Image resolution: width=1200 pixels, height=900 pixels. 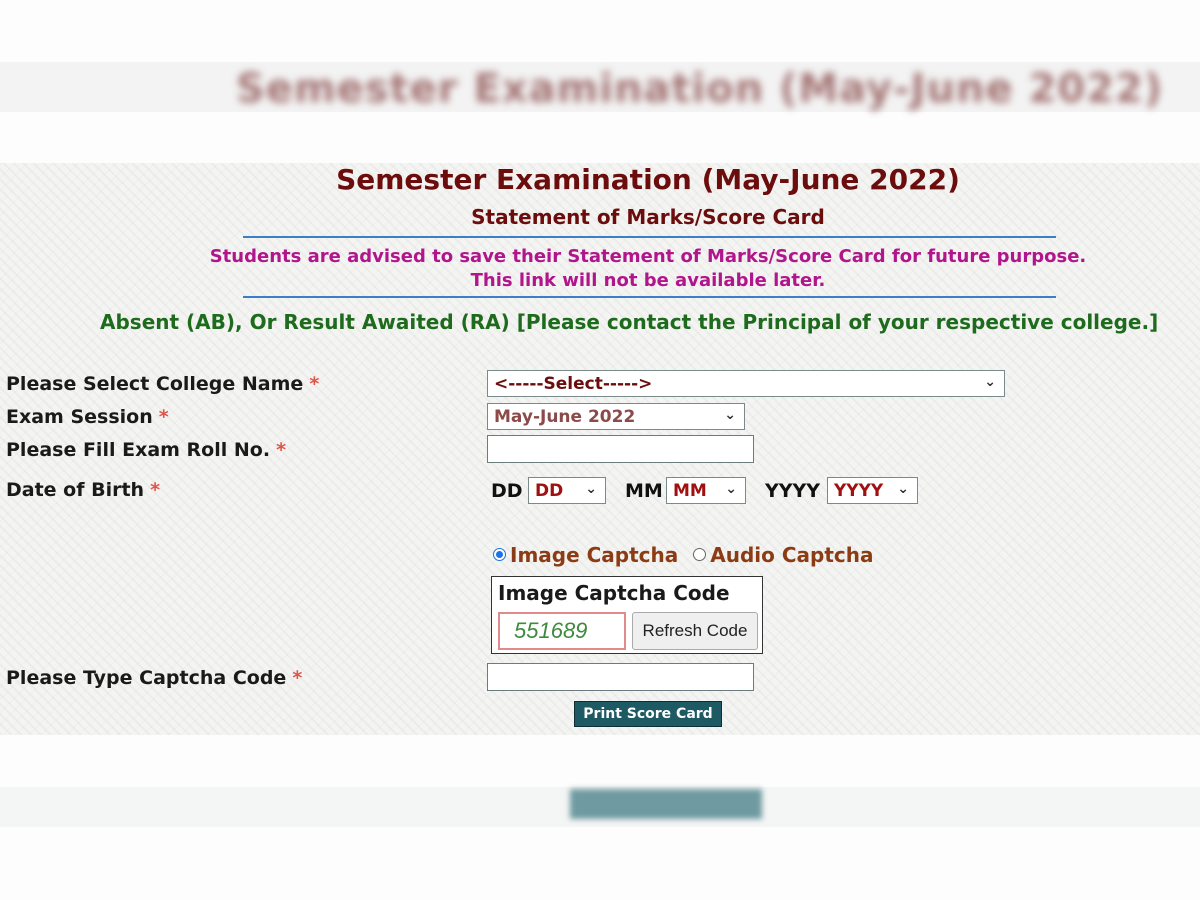 What do you see at coordinates (138, 450) in the screenshot?
I see `roll-no-label-text: Please Fill Exam Roll No.` at bounding box center [138, 450].